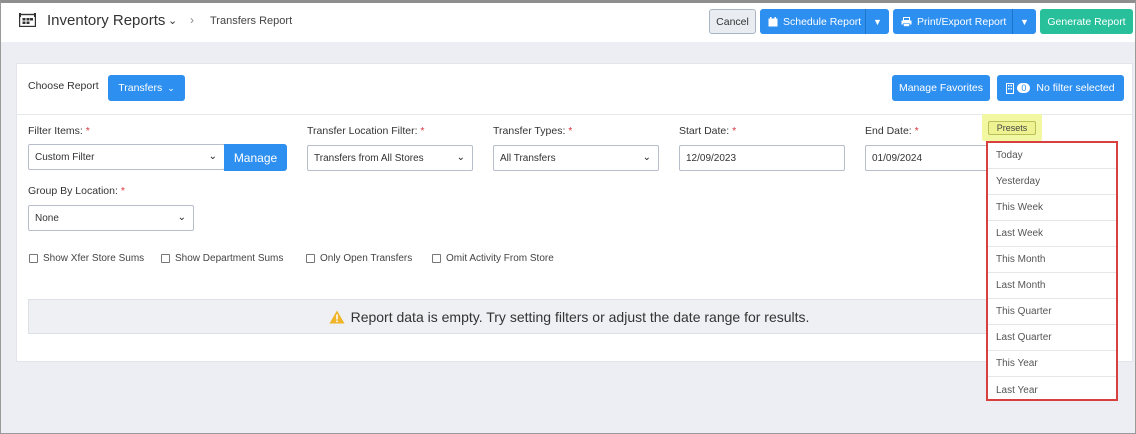 Image resolution: width=1136 pixels, height=434 pixels. What do you see at coordinates (574, 114) in the screenshot?
I see `divider` at bounding box center [574, 114].